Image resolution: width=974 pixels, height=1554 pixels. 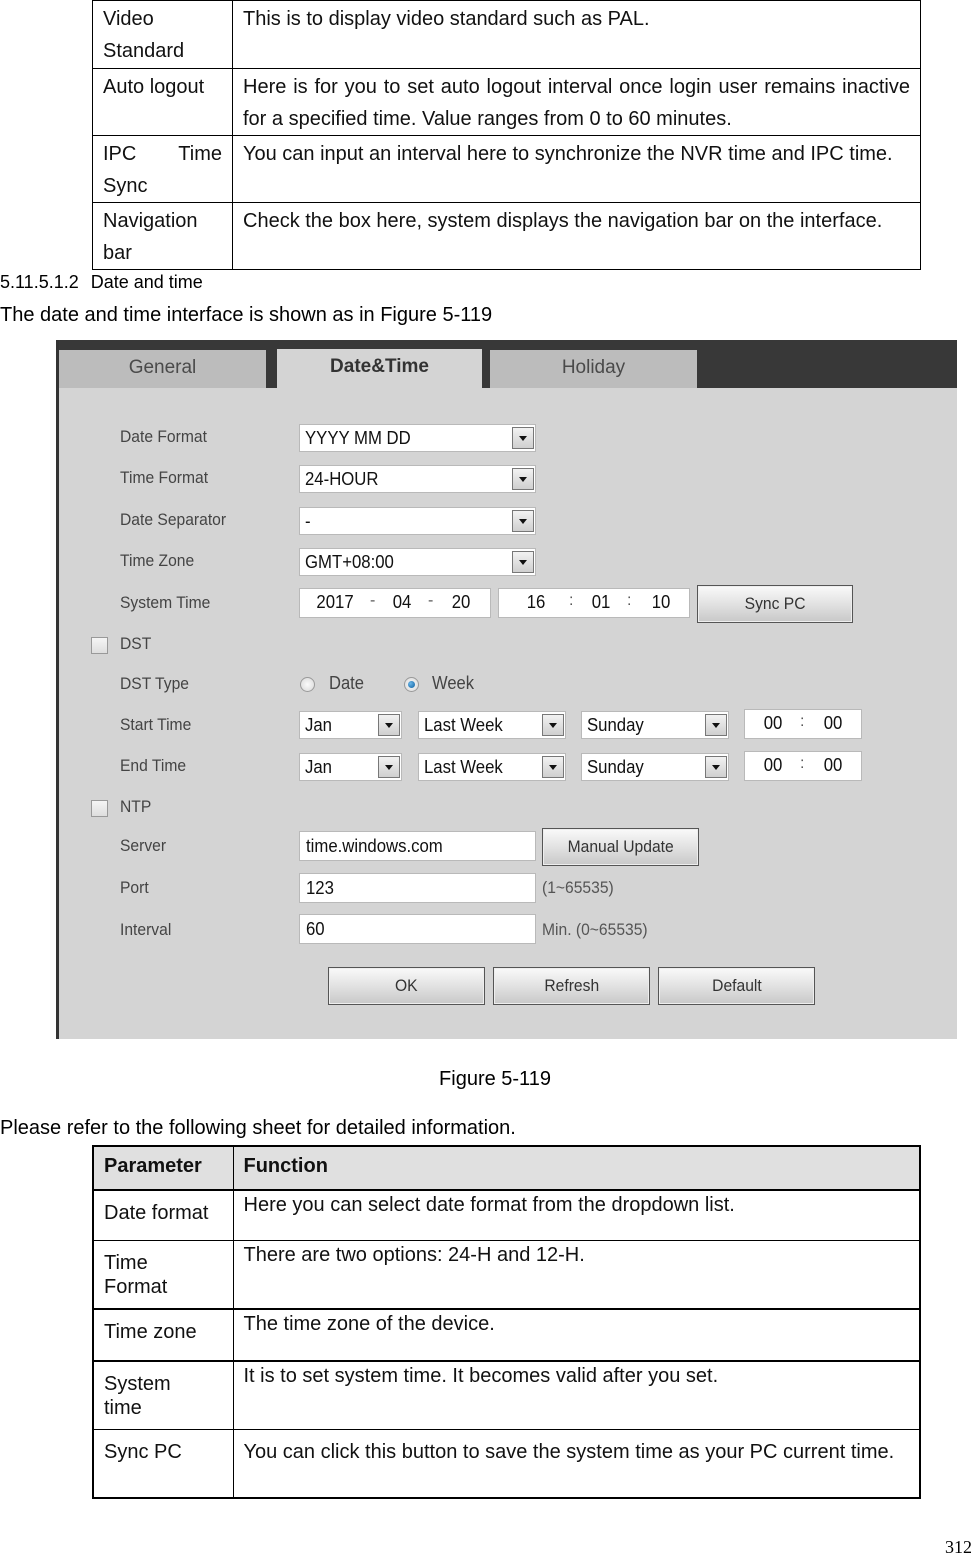 I want to click on page-number: 312, so click(x=958, y=1545).